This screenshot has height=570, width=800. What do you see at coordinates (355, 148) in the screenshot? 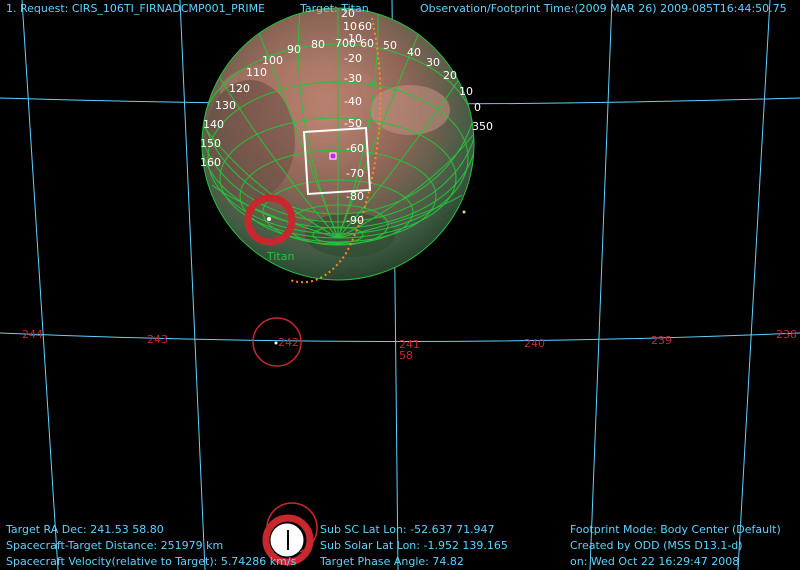
I see `svg-text: -60` at bounding box center [355, 148].